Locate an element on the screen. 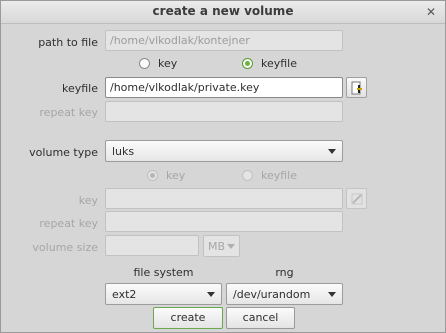 Image resolution: width=446 pixels, height=333 pixels. volume-size-unit-select: MB is located at coordinates (221, 246).